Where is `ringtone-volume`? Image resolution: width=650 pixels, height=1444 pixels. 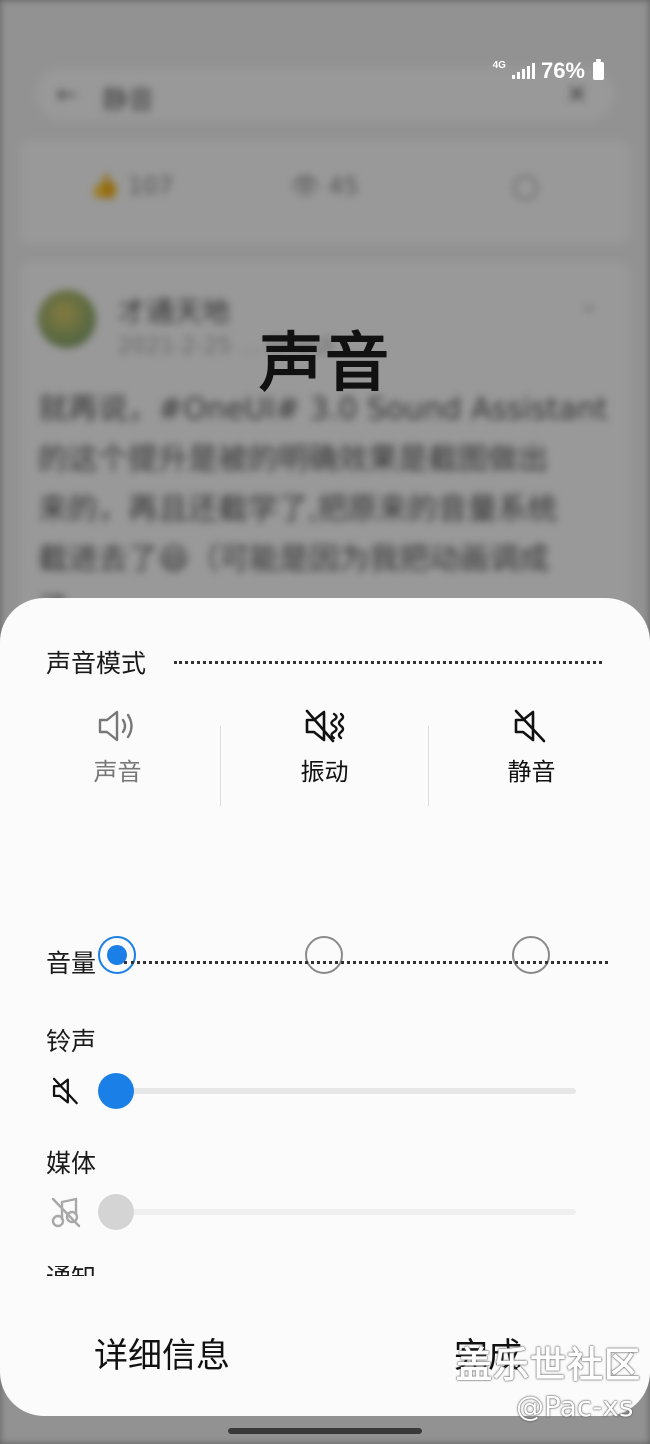
ringtone-volume is located at coordinates (314, 1091).